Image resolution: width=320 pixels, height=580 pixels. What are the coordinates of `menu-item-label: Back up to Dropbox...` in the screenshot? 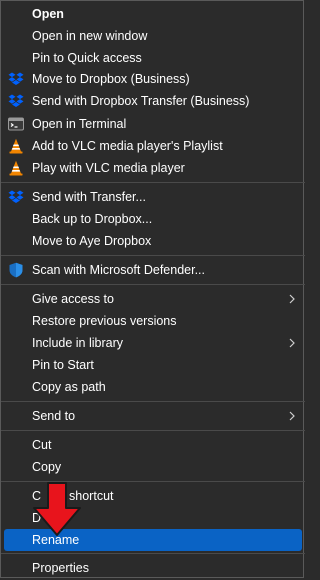 It's located at (92, 219).